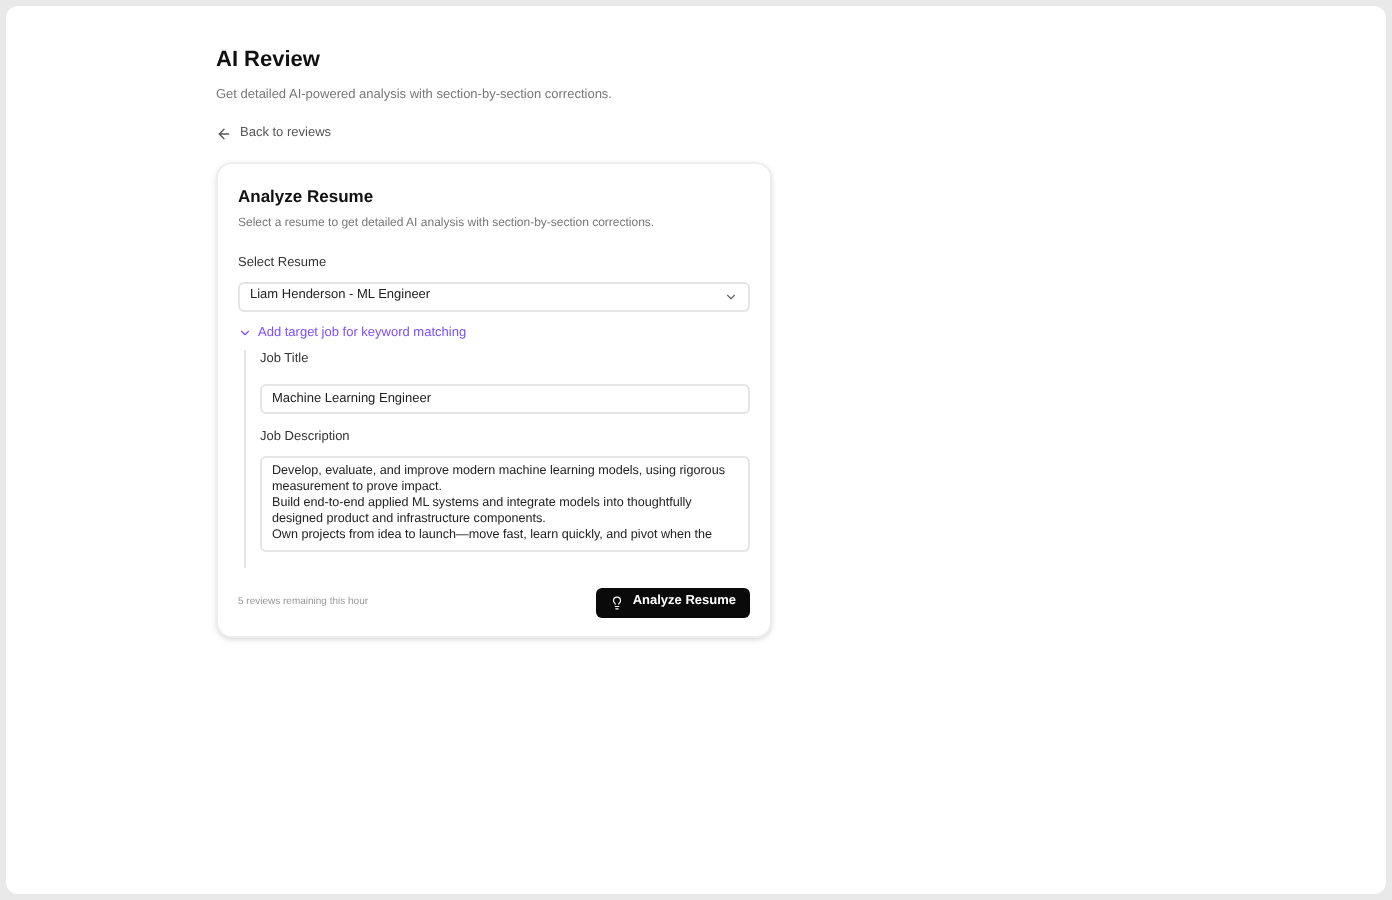 The height and width of the screenshot is (900, 1392). What do you see at coordinates (617, 602) in the screenshot?
I see `lightbulb-icon` at bounding box center [617, 602].